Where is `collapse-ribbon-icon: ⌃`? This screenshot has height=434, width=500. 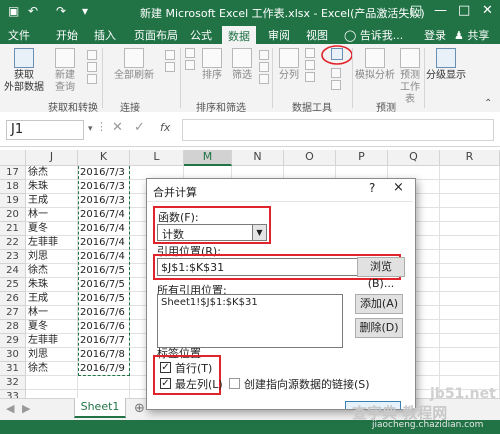 collapse-ribbon-icon: ⌃ is located at coordinates (488, 103).